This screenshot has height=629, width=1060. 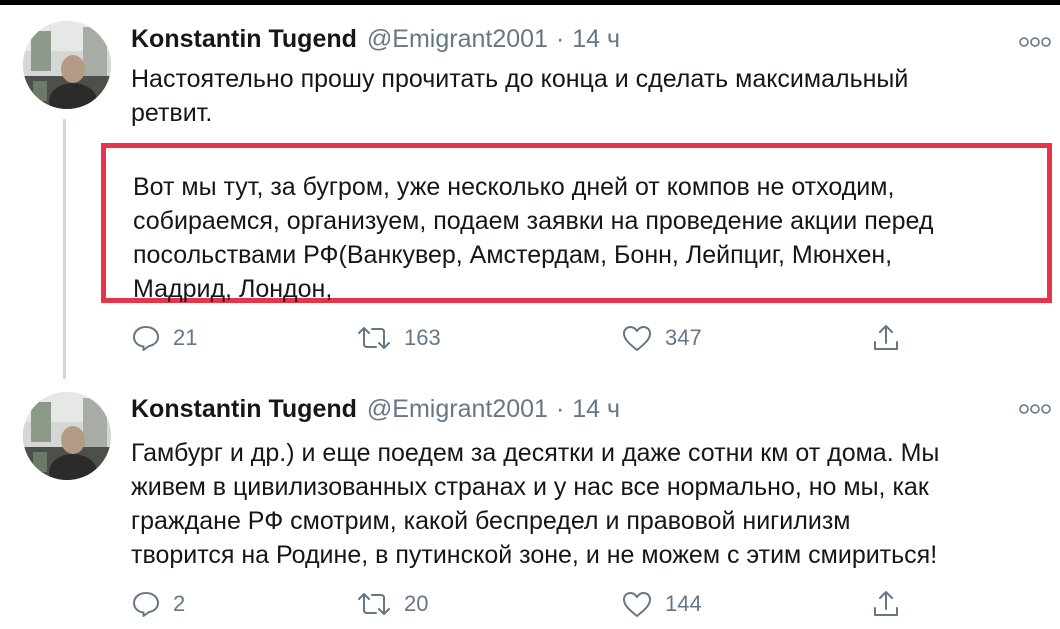 What do you see at coordinates (416, 603) in the screenshot?
I see `retweet-count: 20` at bounding box center [416, 603].